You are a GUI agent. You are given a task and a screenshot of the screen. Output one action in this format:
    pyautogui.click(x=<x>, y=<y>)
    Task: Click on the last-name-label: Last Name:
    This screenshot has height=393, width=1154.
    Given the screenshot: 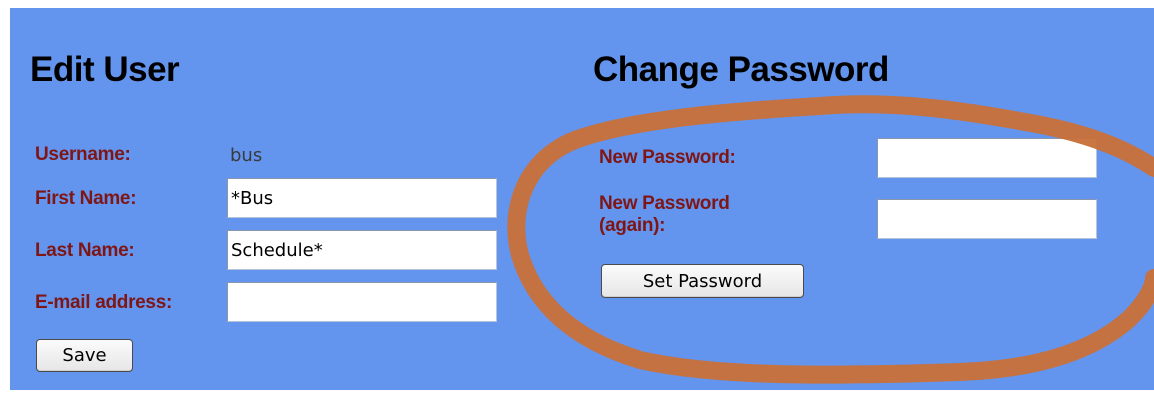 What is the action you would take?
    pyautogui.click(x=85, y=250)
    